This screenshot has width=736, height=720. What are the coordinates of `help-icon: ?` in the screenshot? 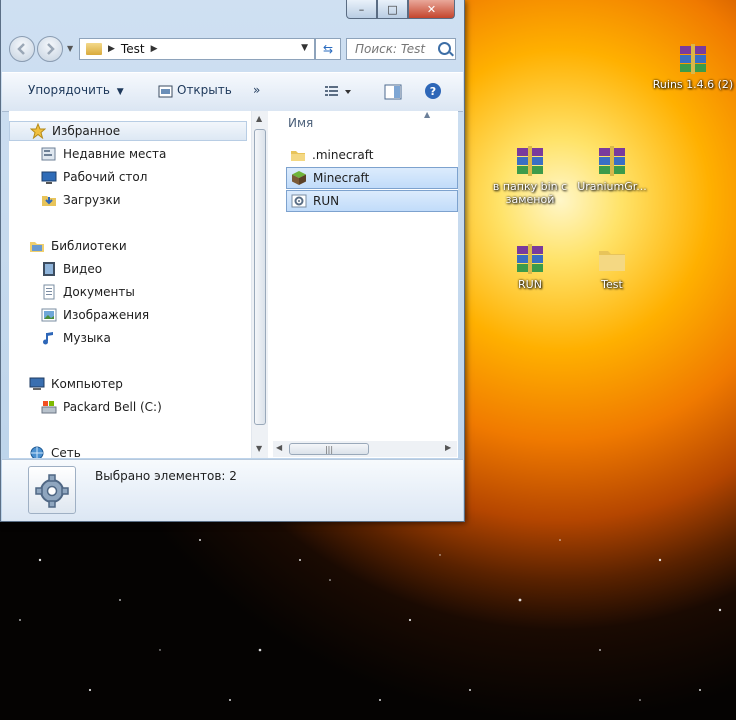 It's located at (433, 92).